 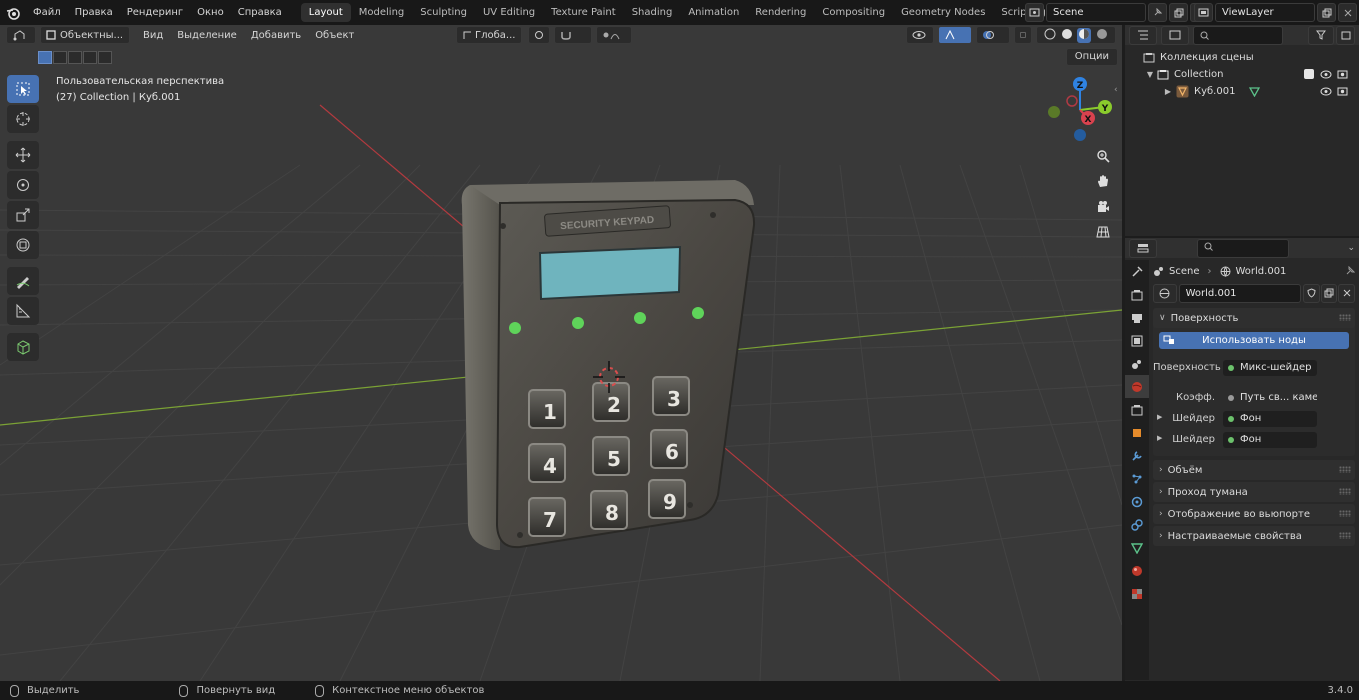 I want to click on menu-view: Вид, so click(x=153, y=35).